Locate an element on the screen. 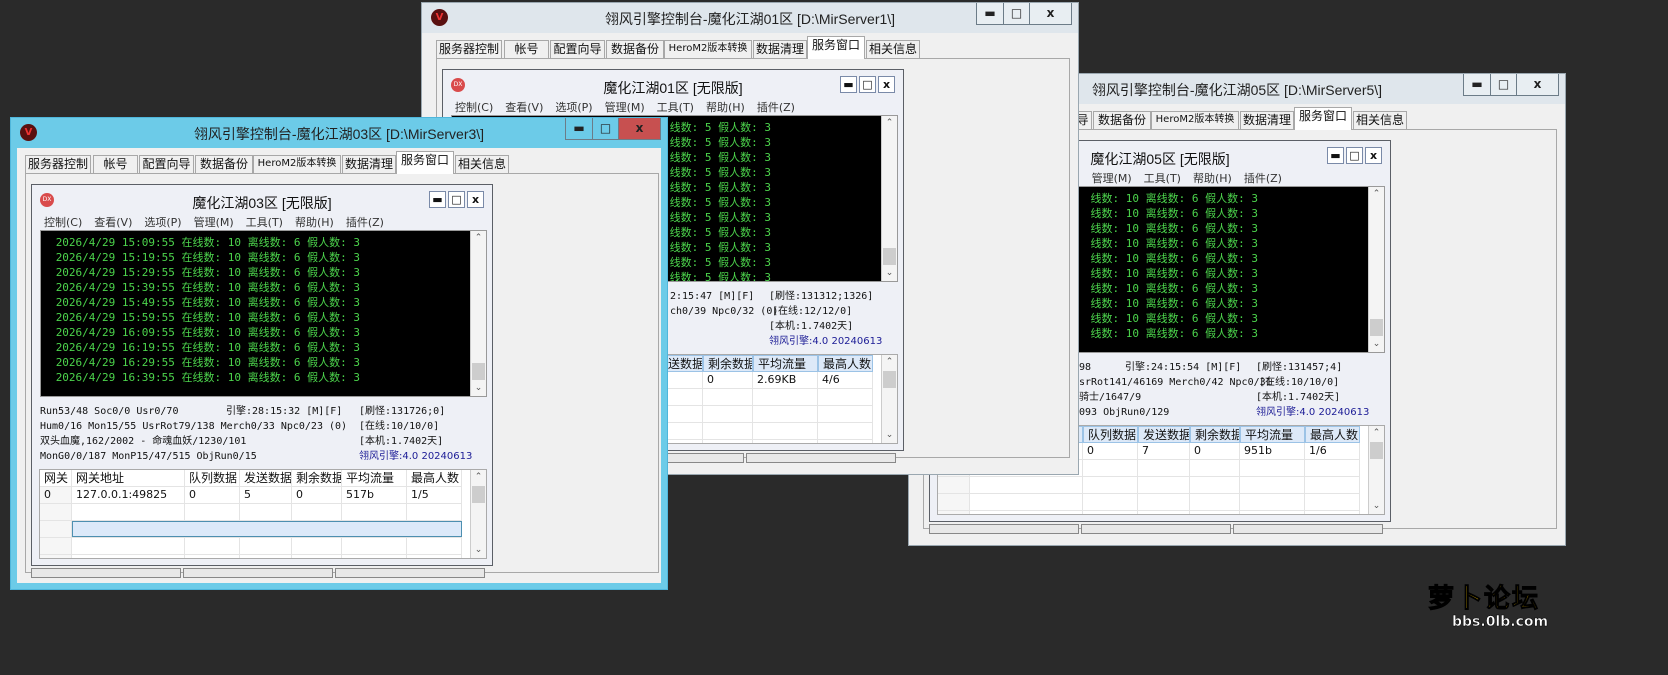 This screenshot has height=675, width=1668. table-row-cell: 127.0.0.1:49825 is located at coordinates (128, 495).